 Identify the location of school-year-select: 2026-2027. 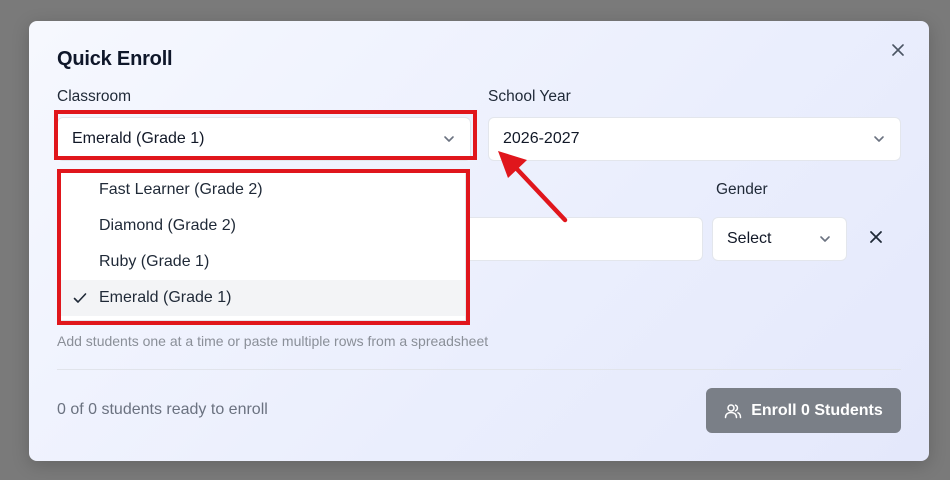
(694, 139).